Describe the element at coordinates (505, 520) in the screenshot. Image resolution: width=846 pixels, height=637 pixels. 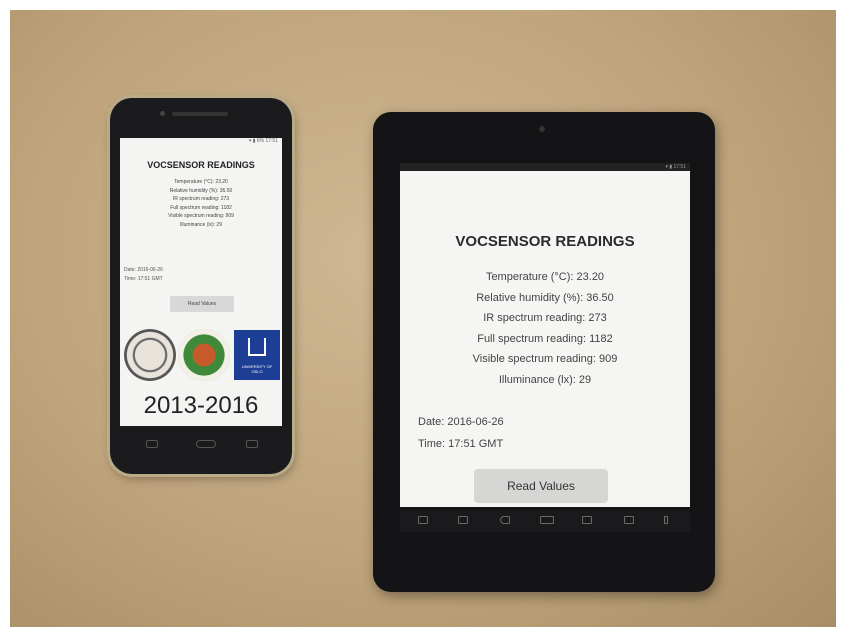
I see `back-icon` at that location.